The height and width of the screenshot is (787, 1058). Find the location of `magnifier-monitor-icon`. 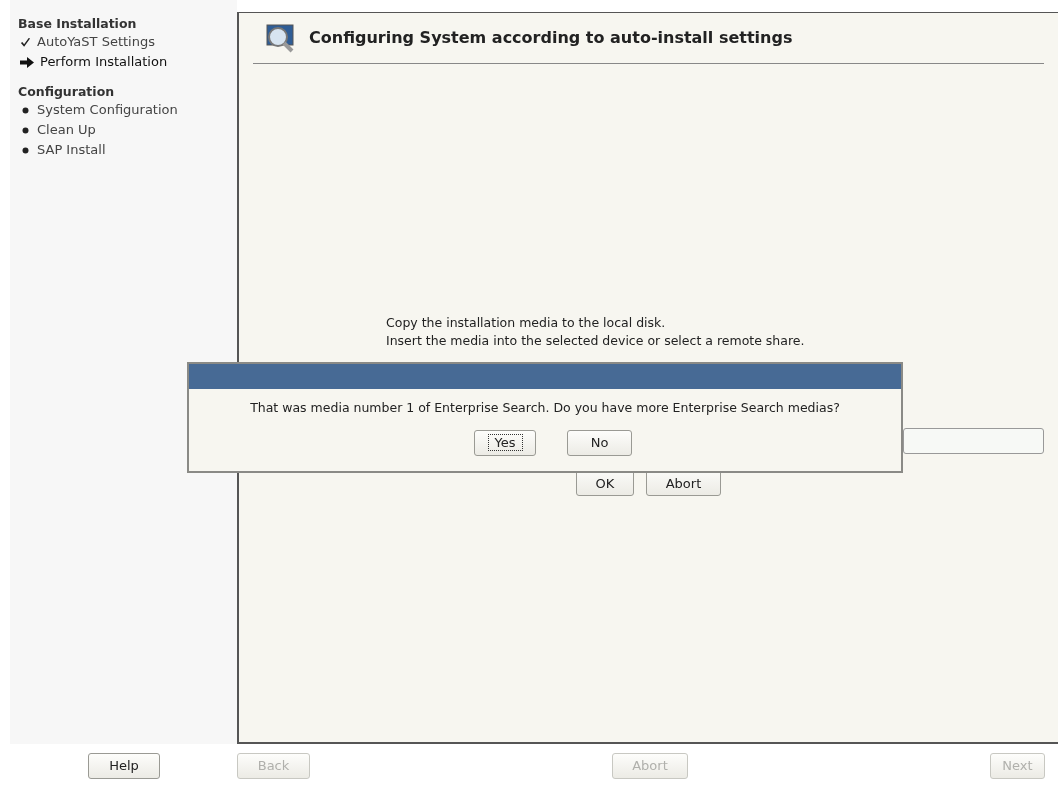

magnifier-monitor-icon is located at coordinates (281, 38).